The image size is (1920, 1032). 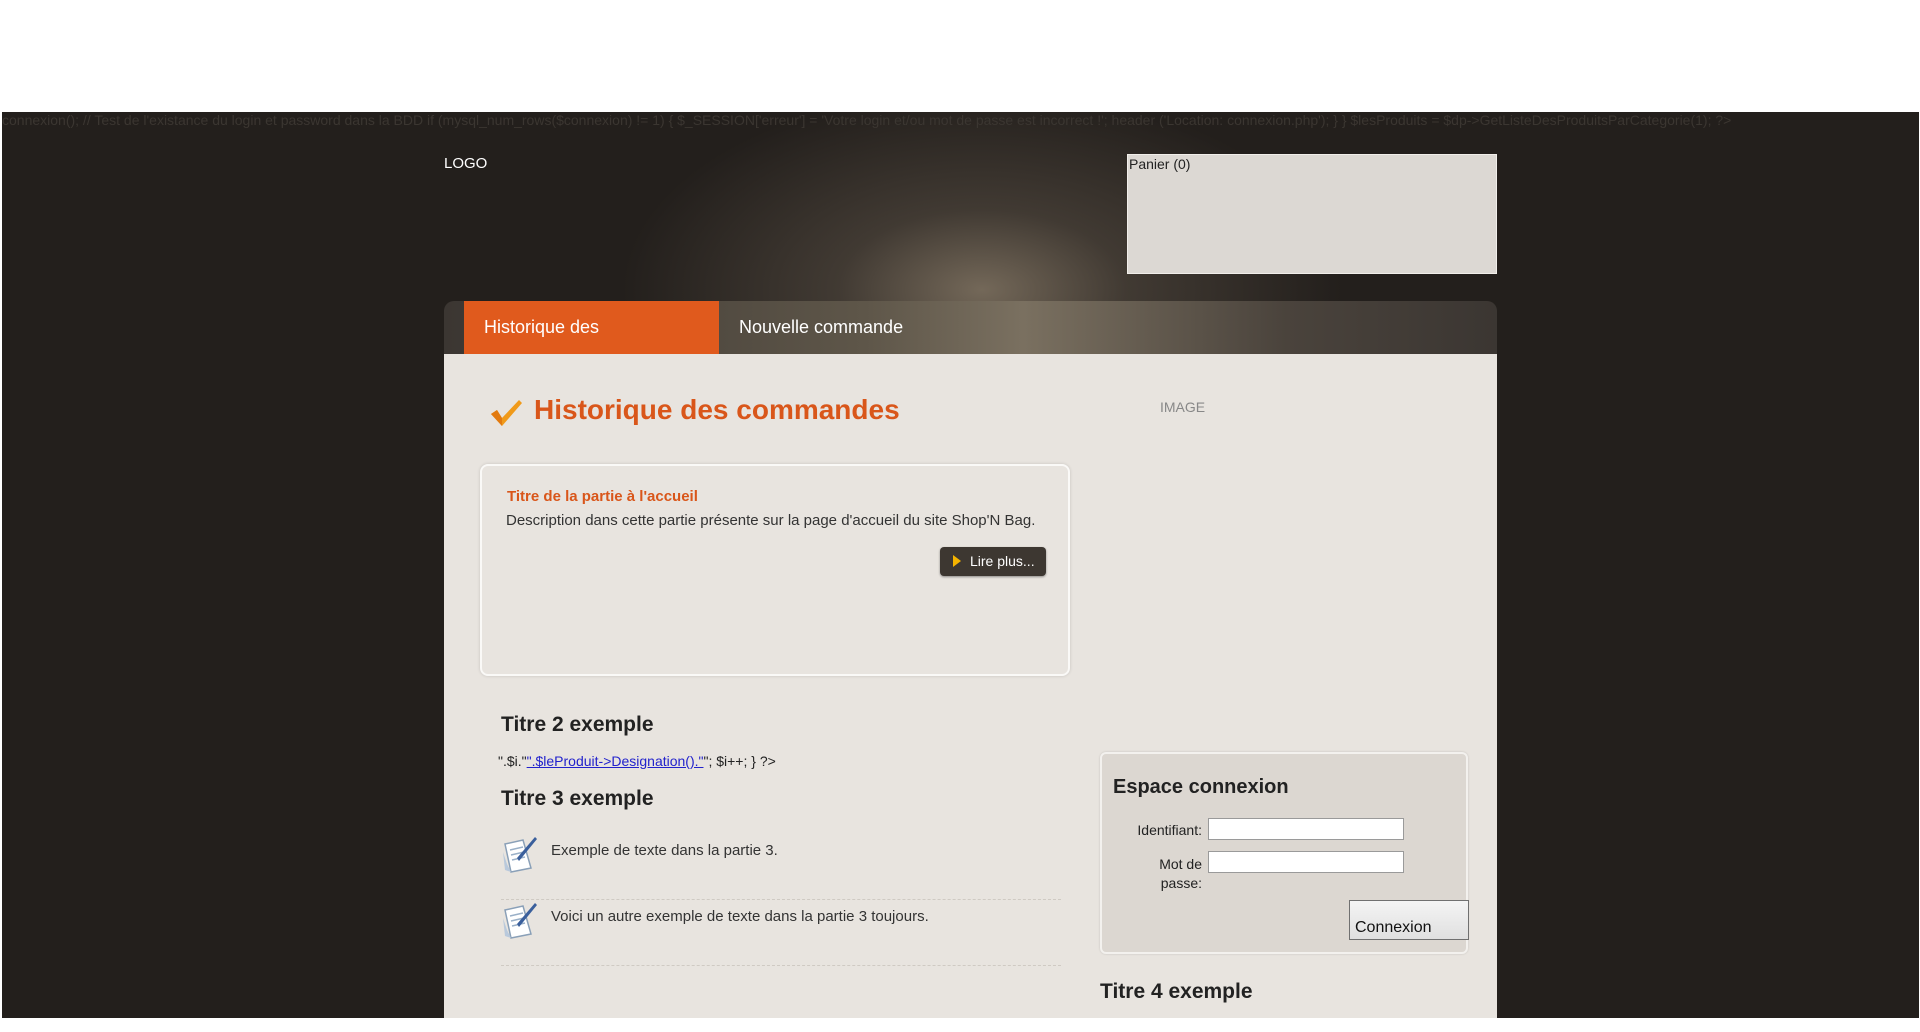 What do you see at coordinates (577, 798) in the screenshot?
I see `section-3-title: Titre 3 exemple` at bounding box center [577, 798].